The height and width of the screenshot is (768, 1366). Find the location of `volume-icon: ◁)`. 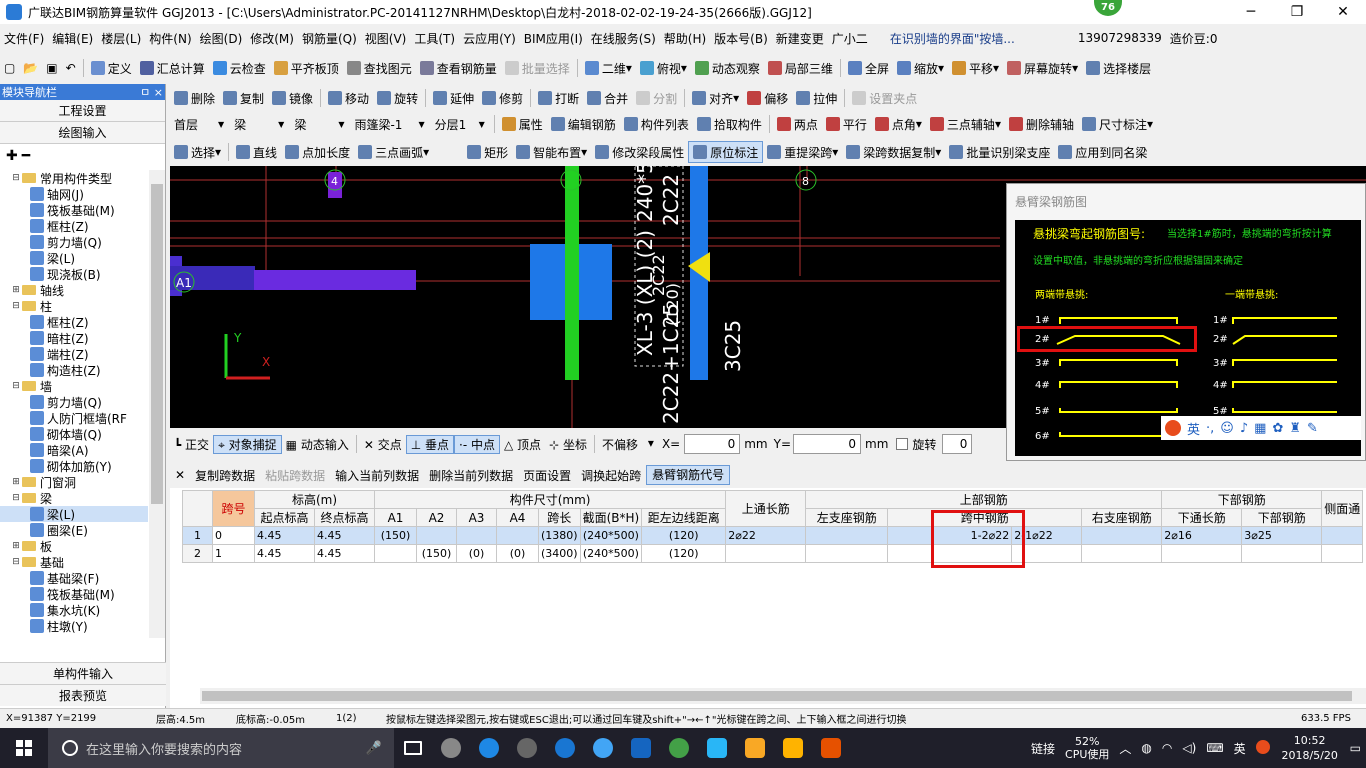

volume-icon: ◁) is located at coordinates (1189, 748).